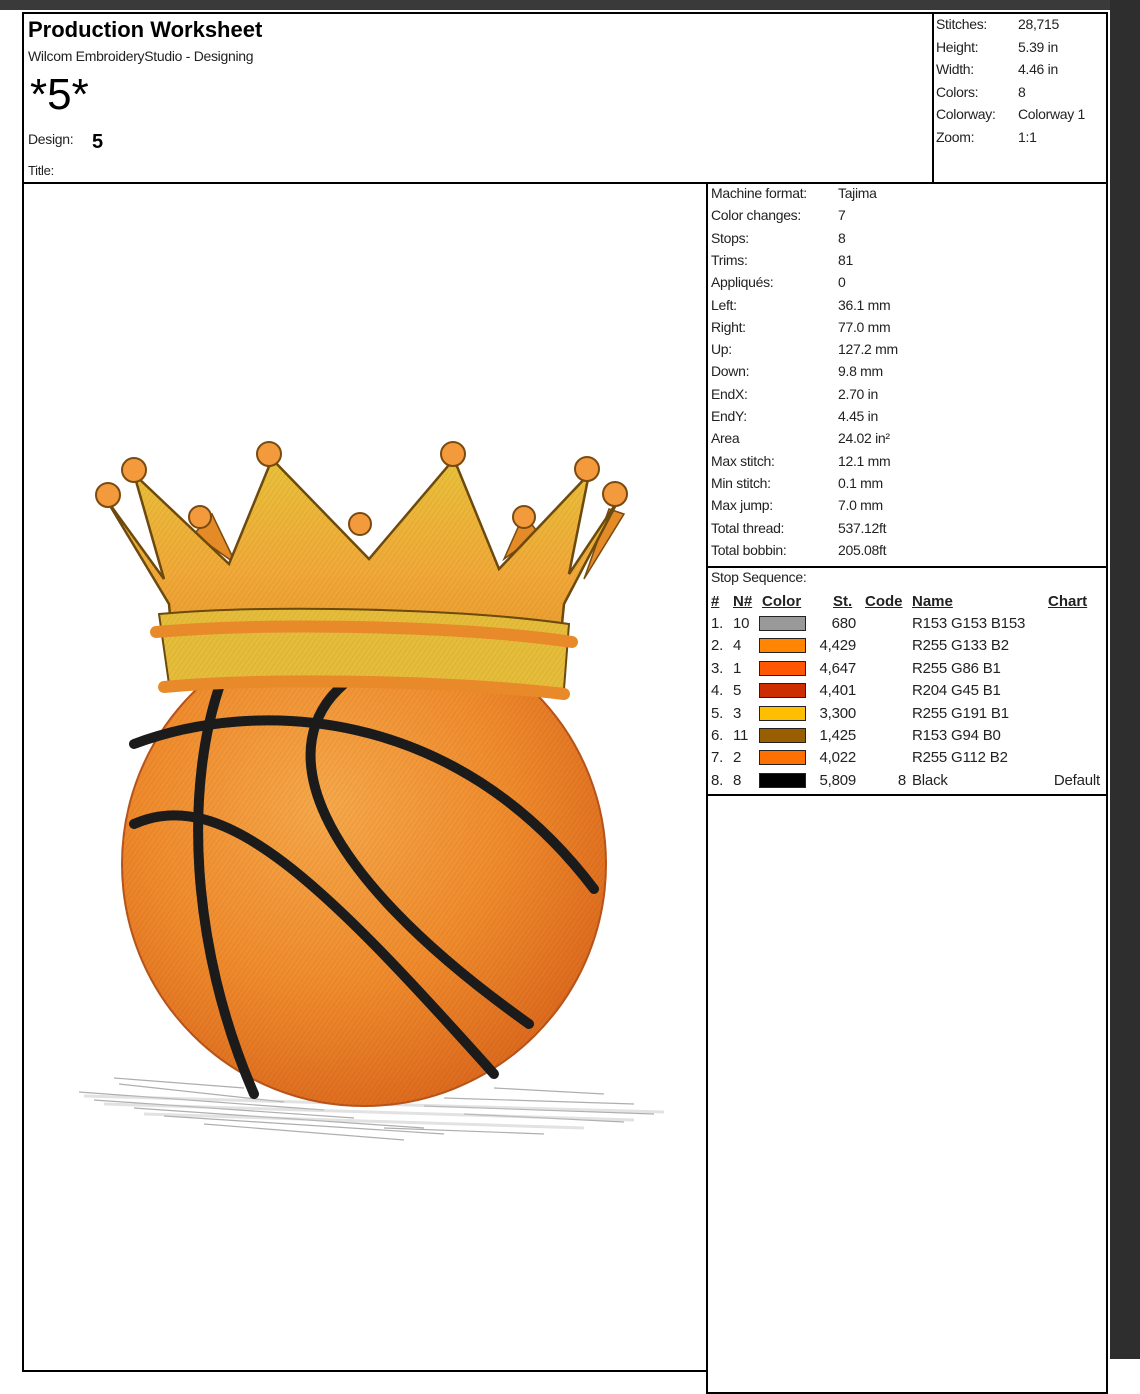 The width and height of the screenshot is (1140, 1394). I want to click on machine-info-value: 7.0 mm, so click(860, 505).